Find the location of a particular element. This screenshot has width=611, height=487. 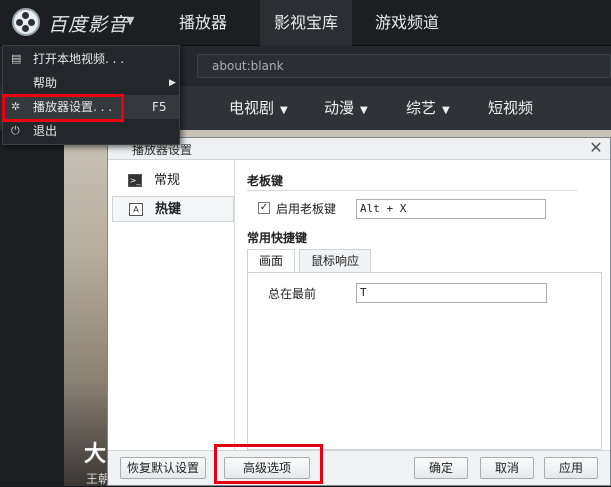

category-label: 电视剧 is located at coordinates (252, 108).